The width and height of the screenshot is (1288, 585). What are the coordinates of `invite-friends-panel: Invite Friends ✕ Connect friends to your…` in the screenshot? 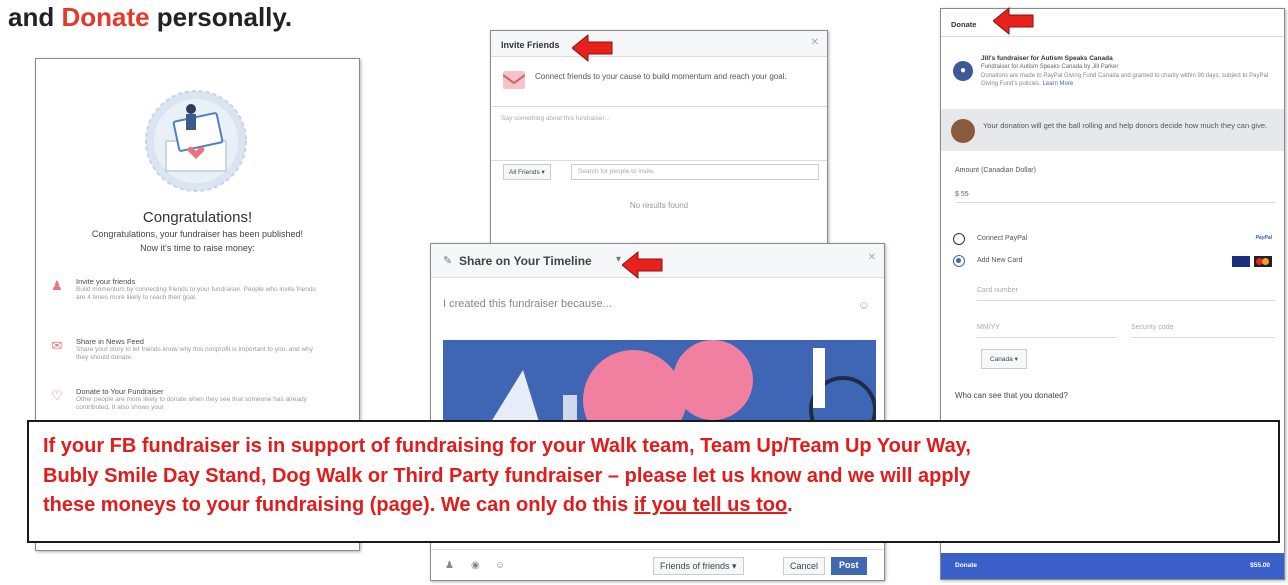 It's located at (659, 150).